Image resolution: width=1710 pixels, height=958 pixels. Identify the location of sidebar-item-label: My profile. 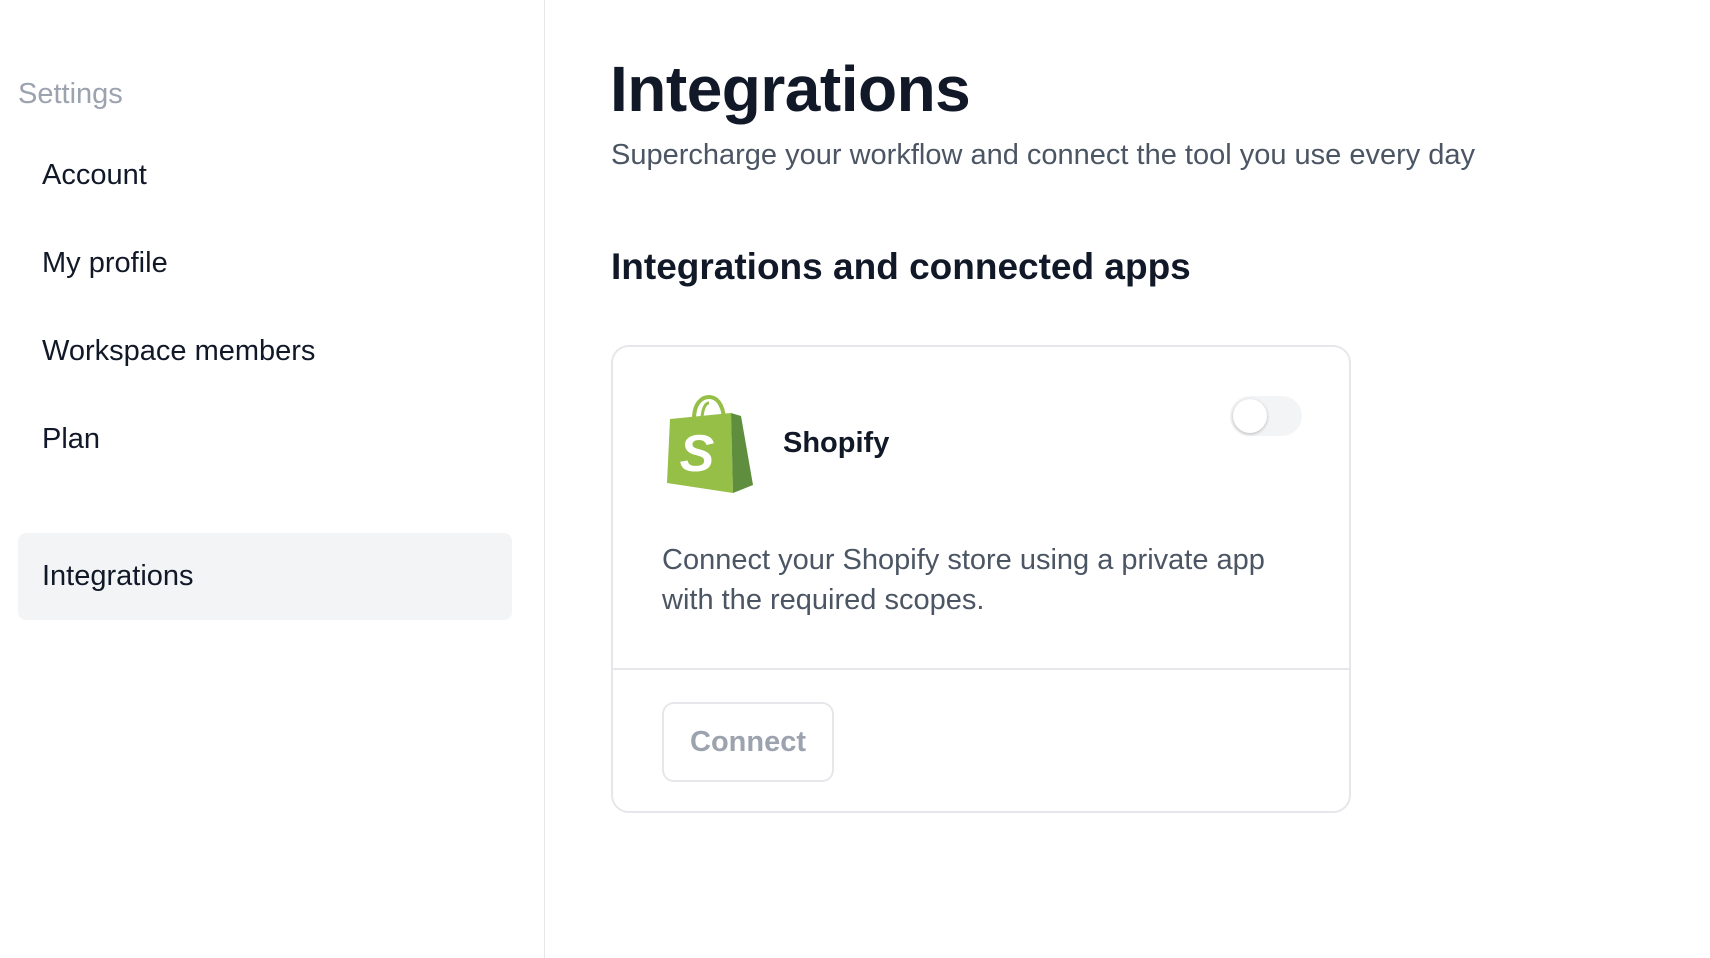
(105, 263).